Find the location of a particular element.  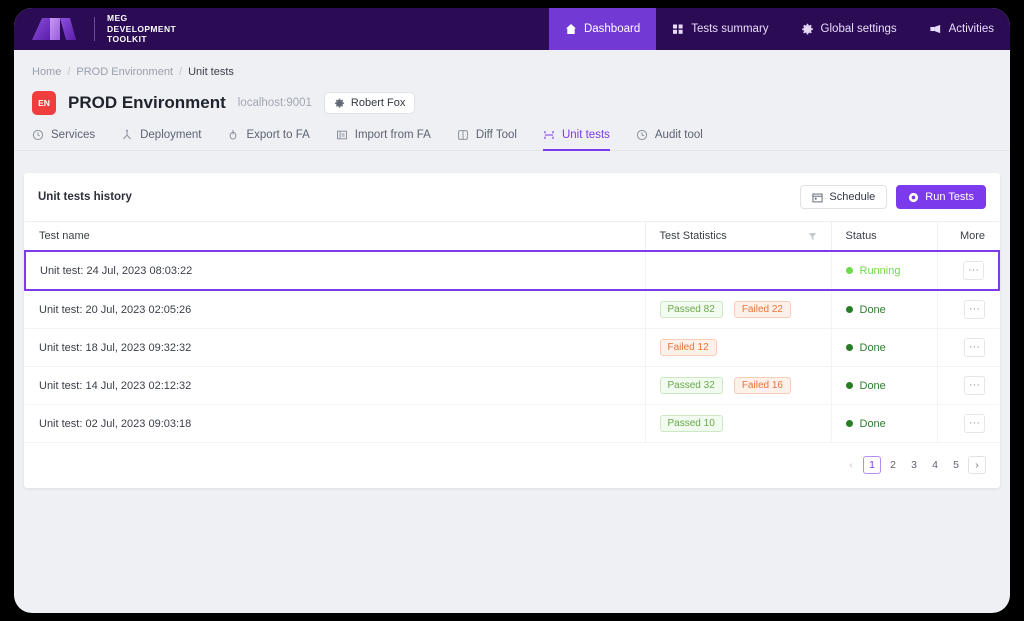

status-badge-running: Running is located at coordinates (884, 270).